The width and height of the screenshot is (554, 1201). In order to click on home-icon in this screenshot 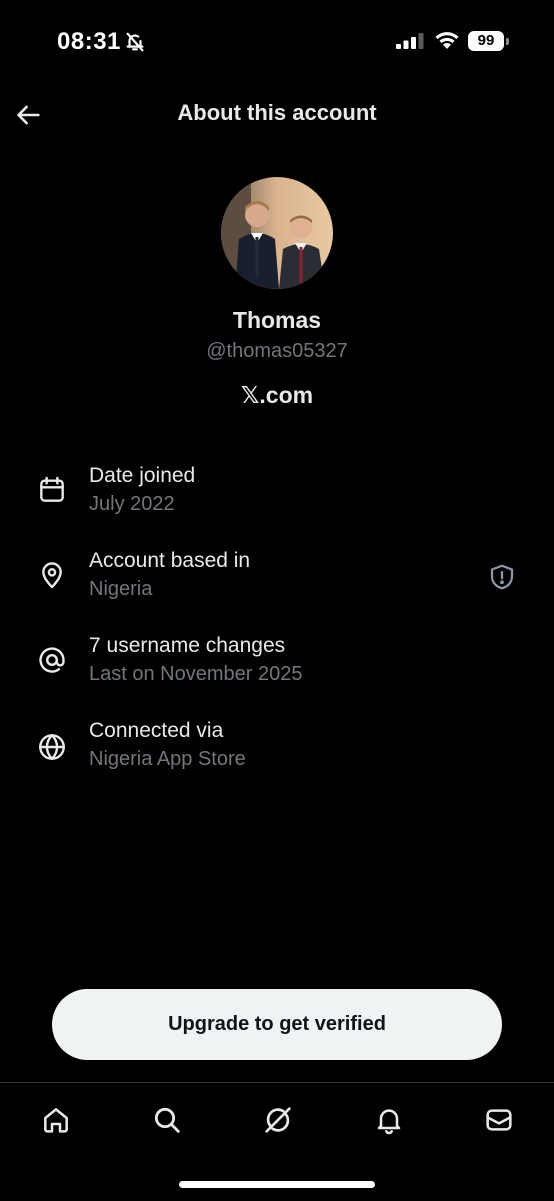, I will do `click(56, 1120)`.